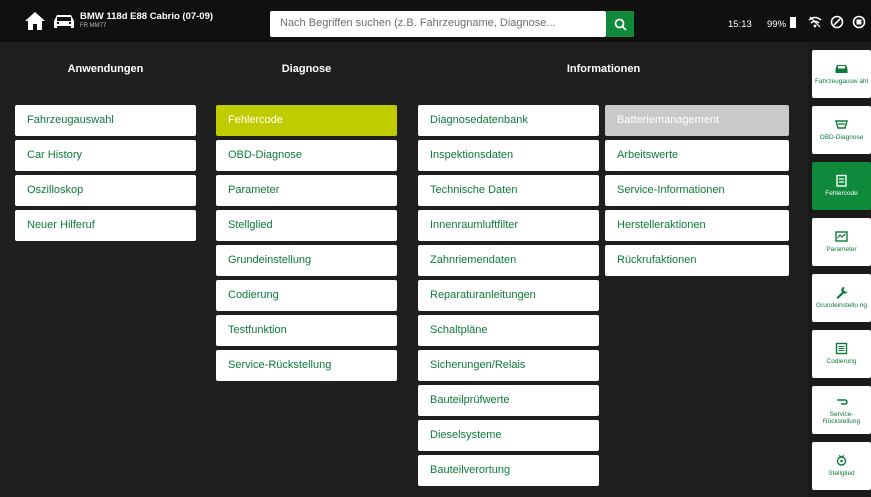 This screenshot has height=497, width=871. I want to click on tile-testfunktion: Testfunktion, so click(306, 330).